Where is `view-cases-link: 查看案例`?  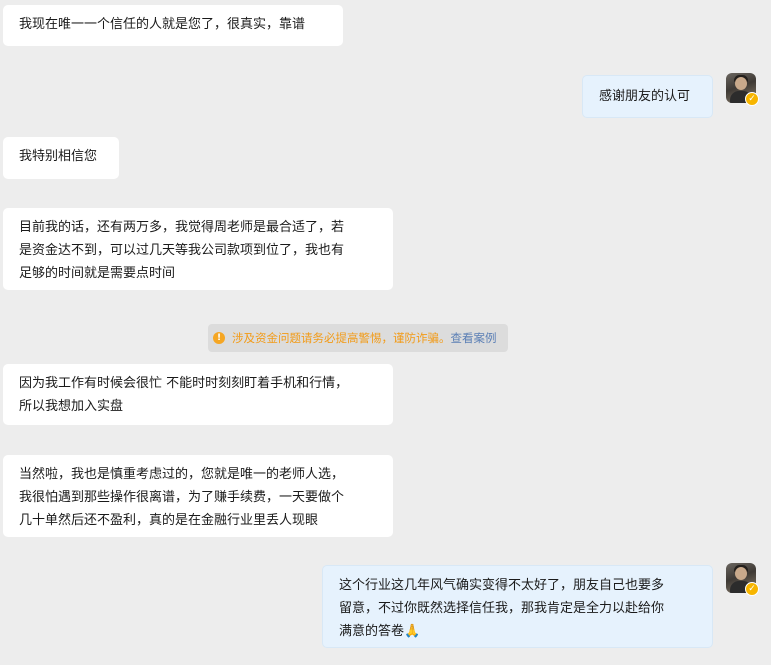
view-cases-link: 查看案例 is located at coordinates (474, 338).